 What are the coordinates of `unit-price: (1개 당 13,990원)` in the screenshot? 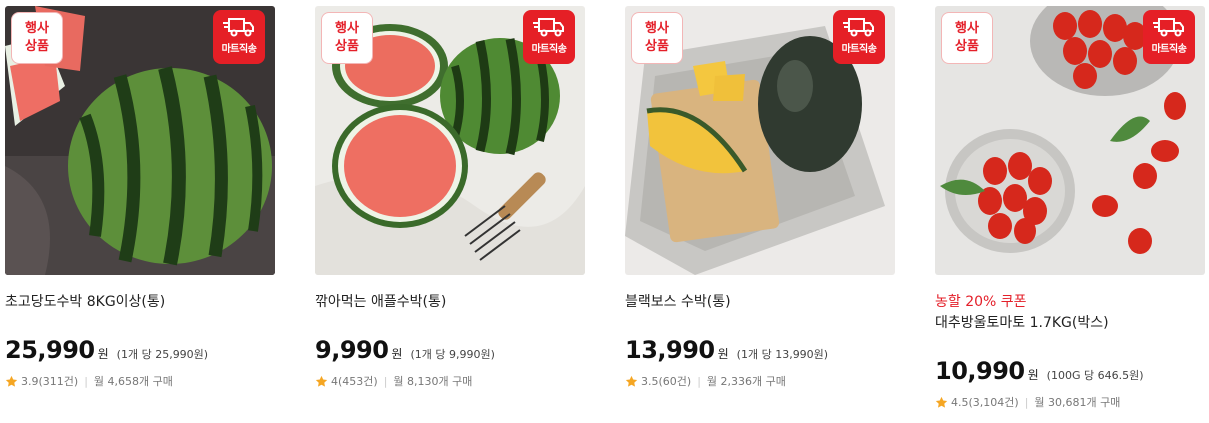 It's located at (782, 354).